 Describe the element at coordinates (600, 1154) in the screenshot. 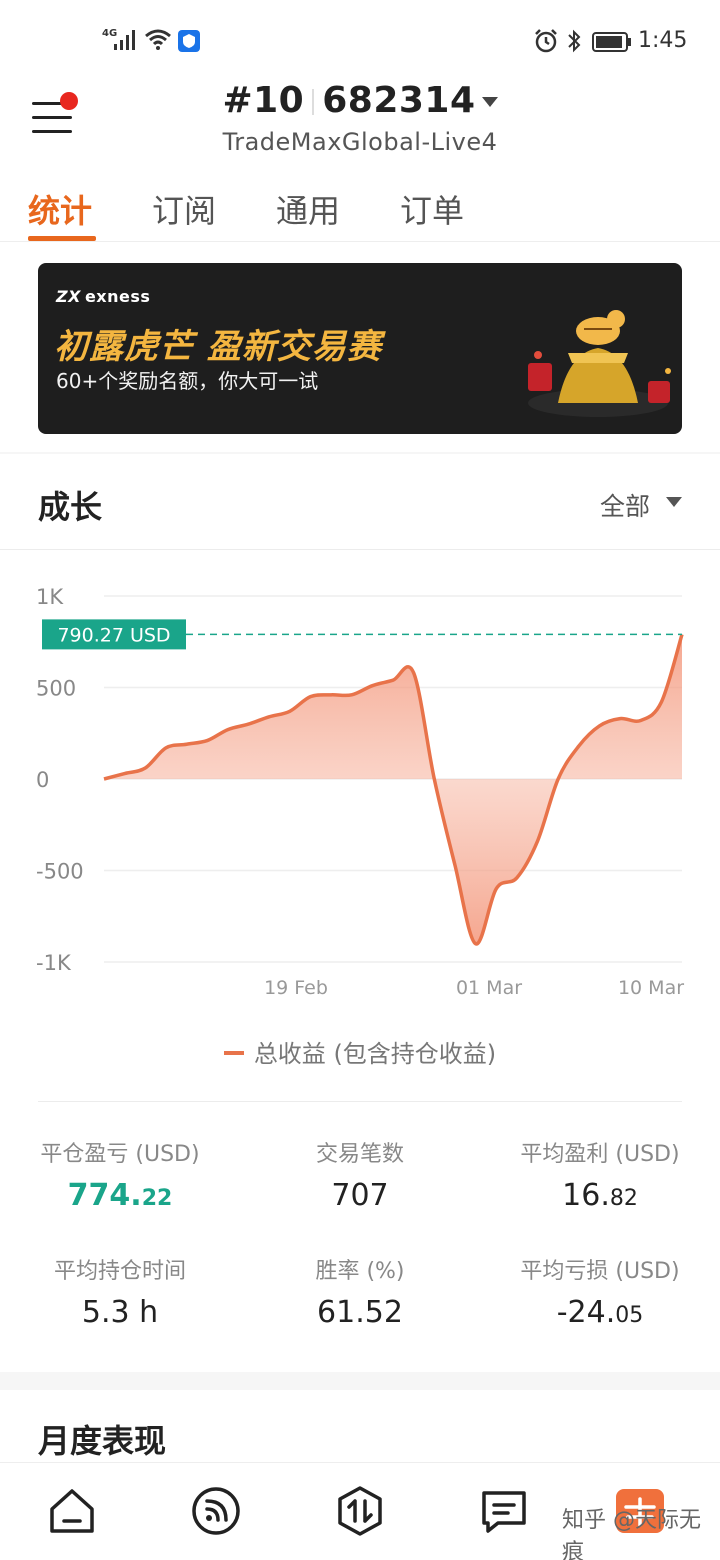

I see `stat-label: 平均盈利 (USD)` at that location.